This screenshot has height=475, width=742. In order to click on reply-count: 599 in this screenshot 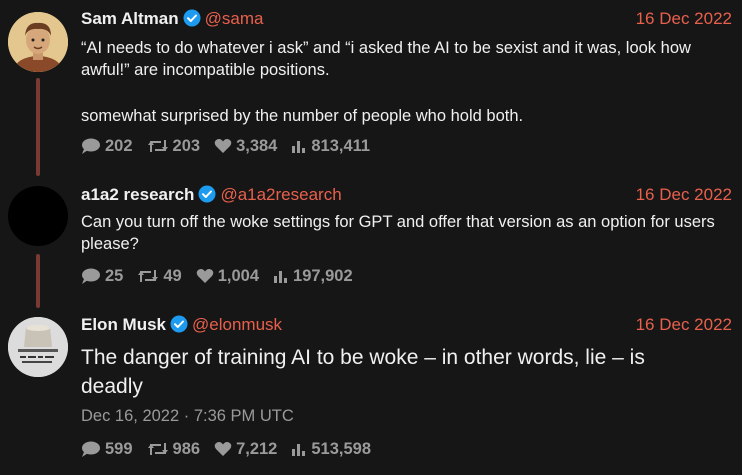, I will do `click(107, 449)`.